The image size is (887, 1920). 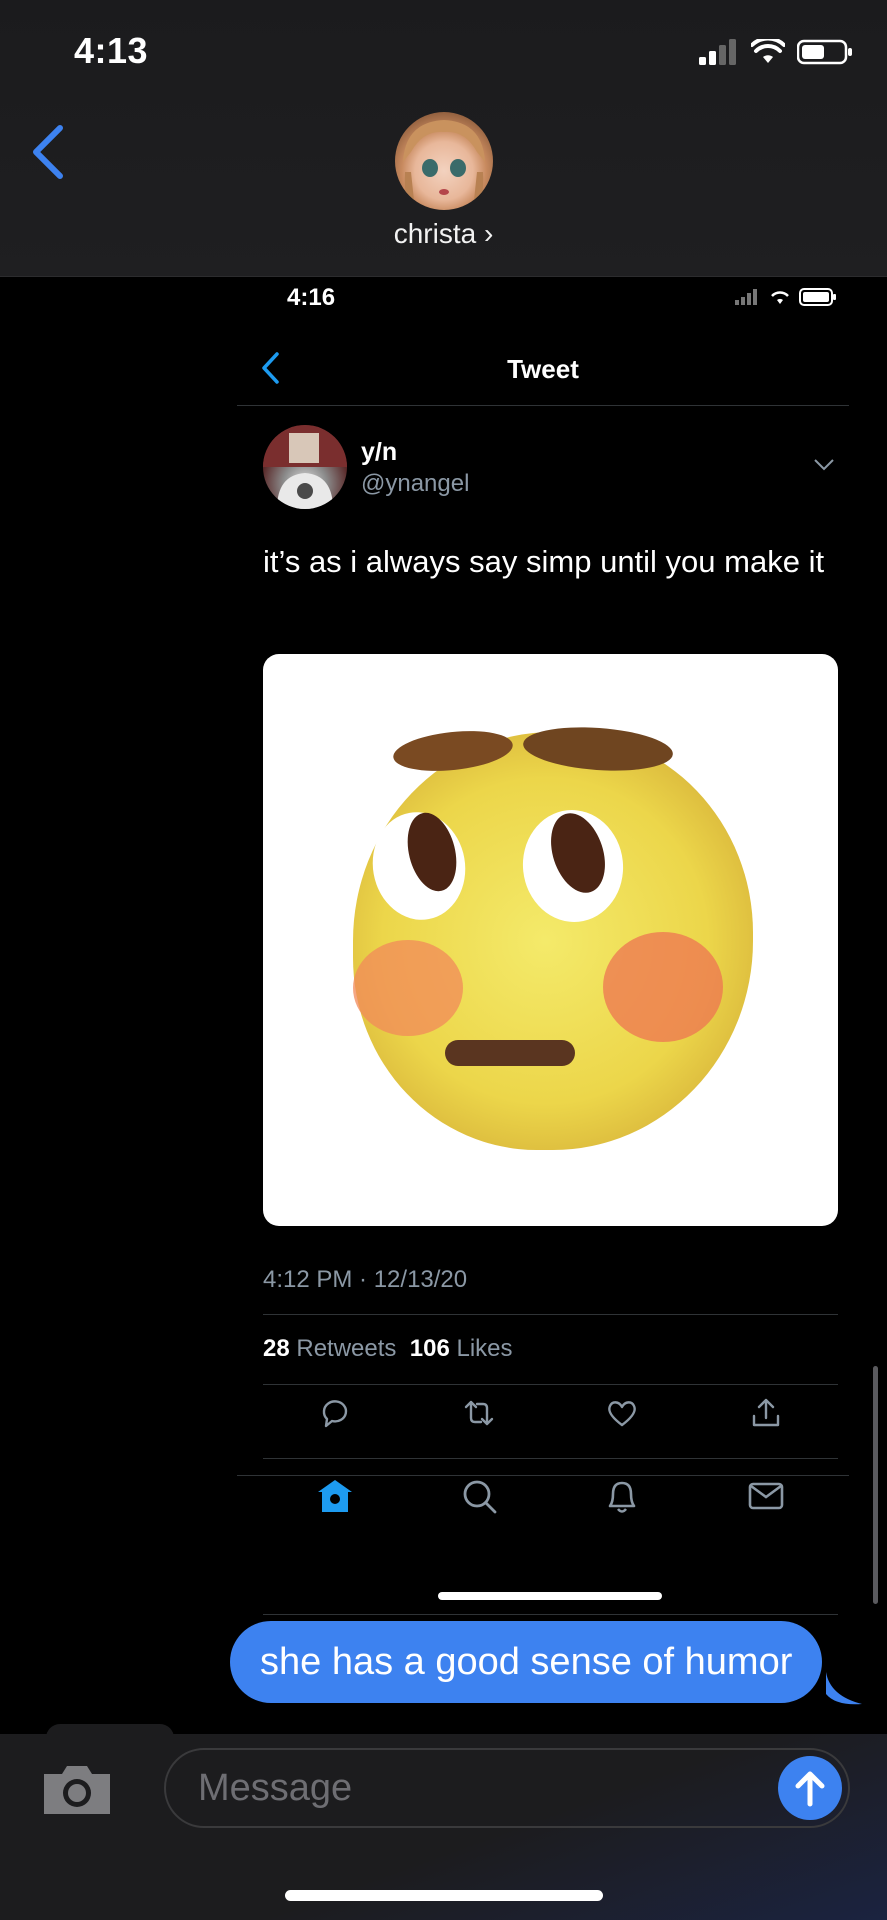 What do you see at coordinates (335, 1496) in the screenshot?
I see `home-icon` at bounding box center [335, 1496].